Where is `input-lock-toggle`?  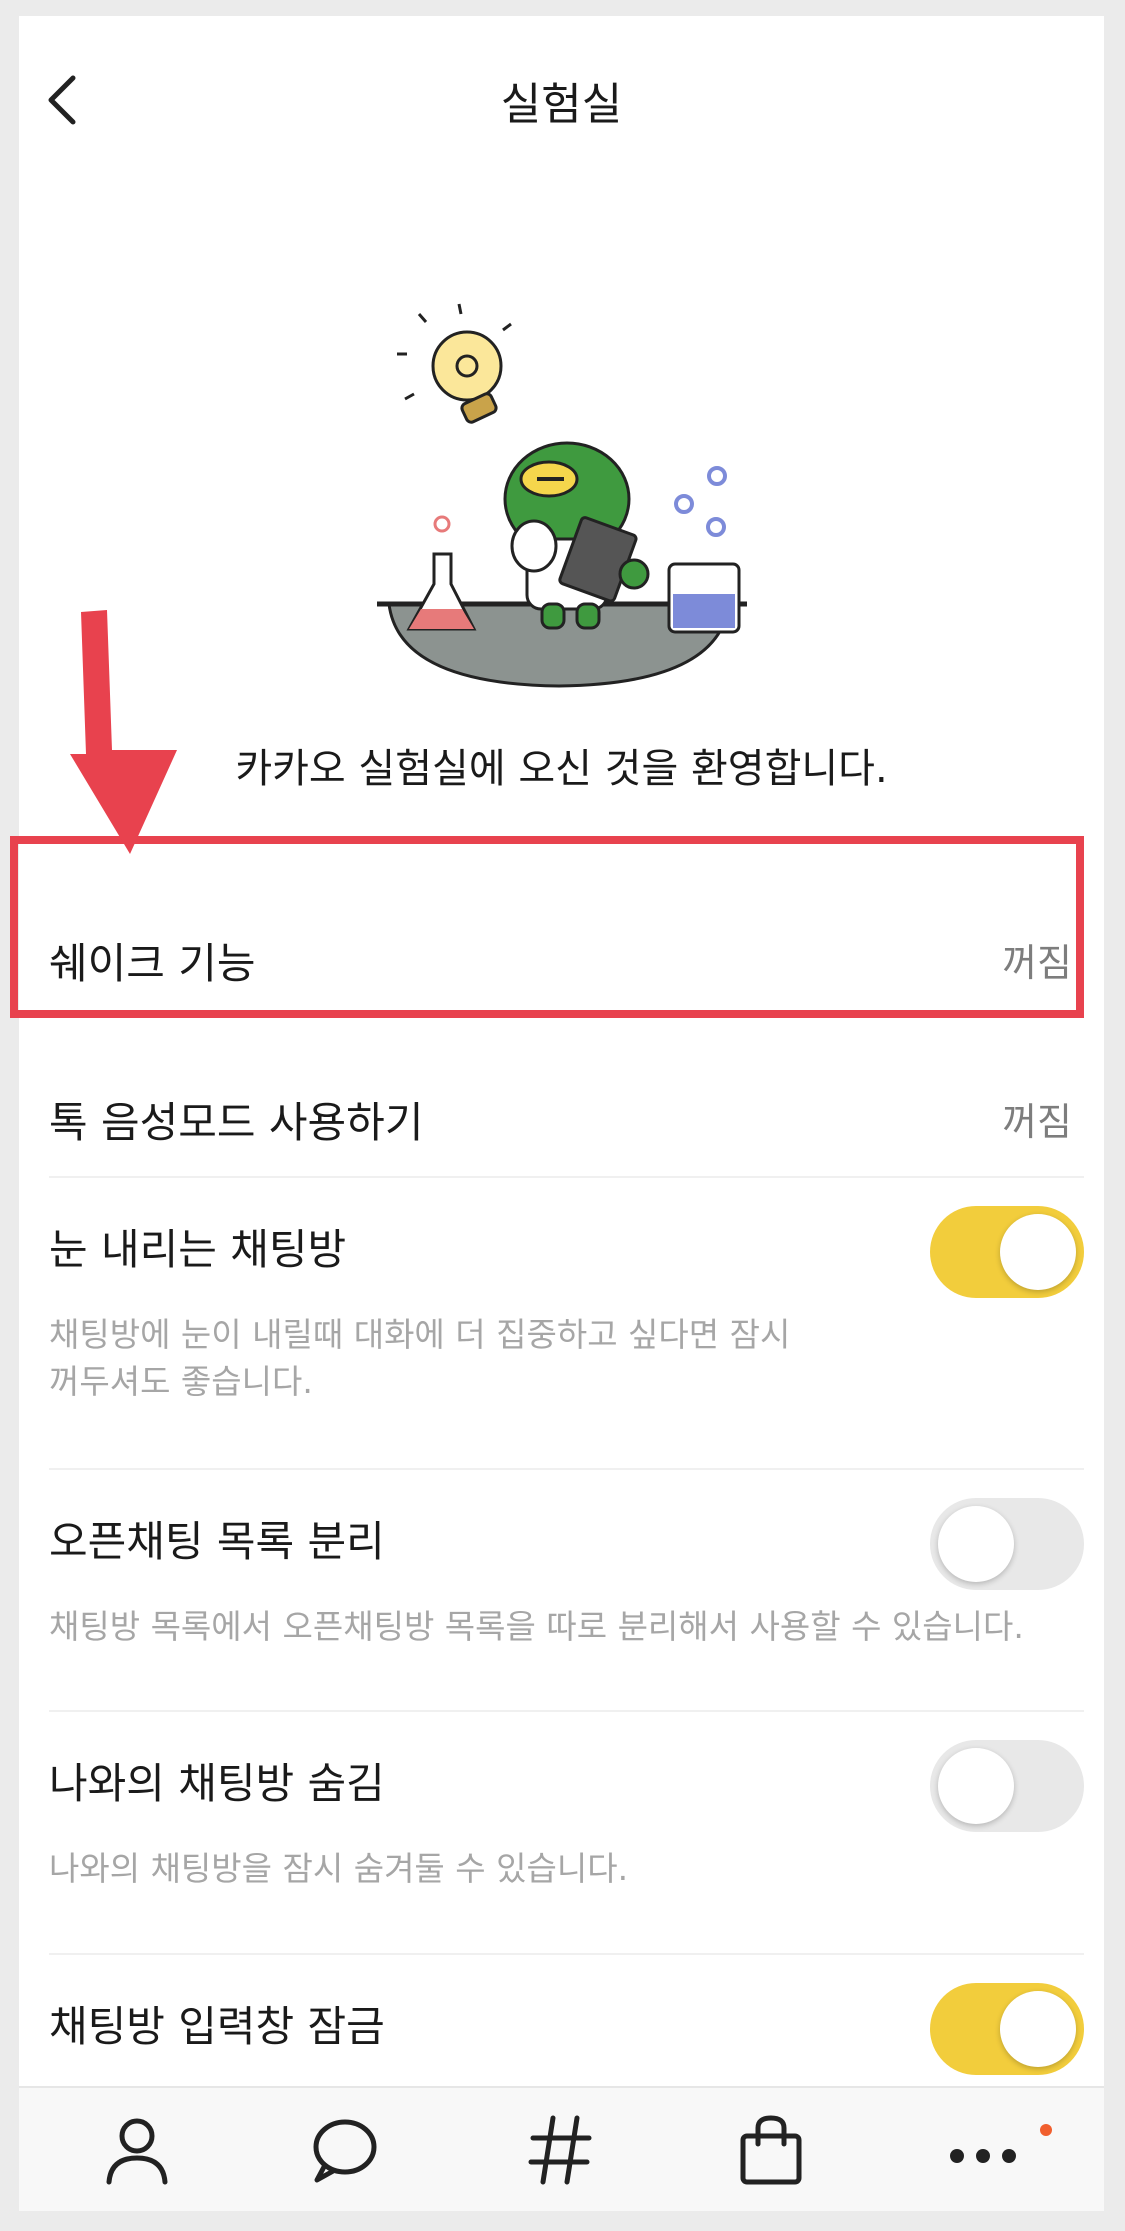
input-lock-toggle is located at coordinates (1007, 2029).